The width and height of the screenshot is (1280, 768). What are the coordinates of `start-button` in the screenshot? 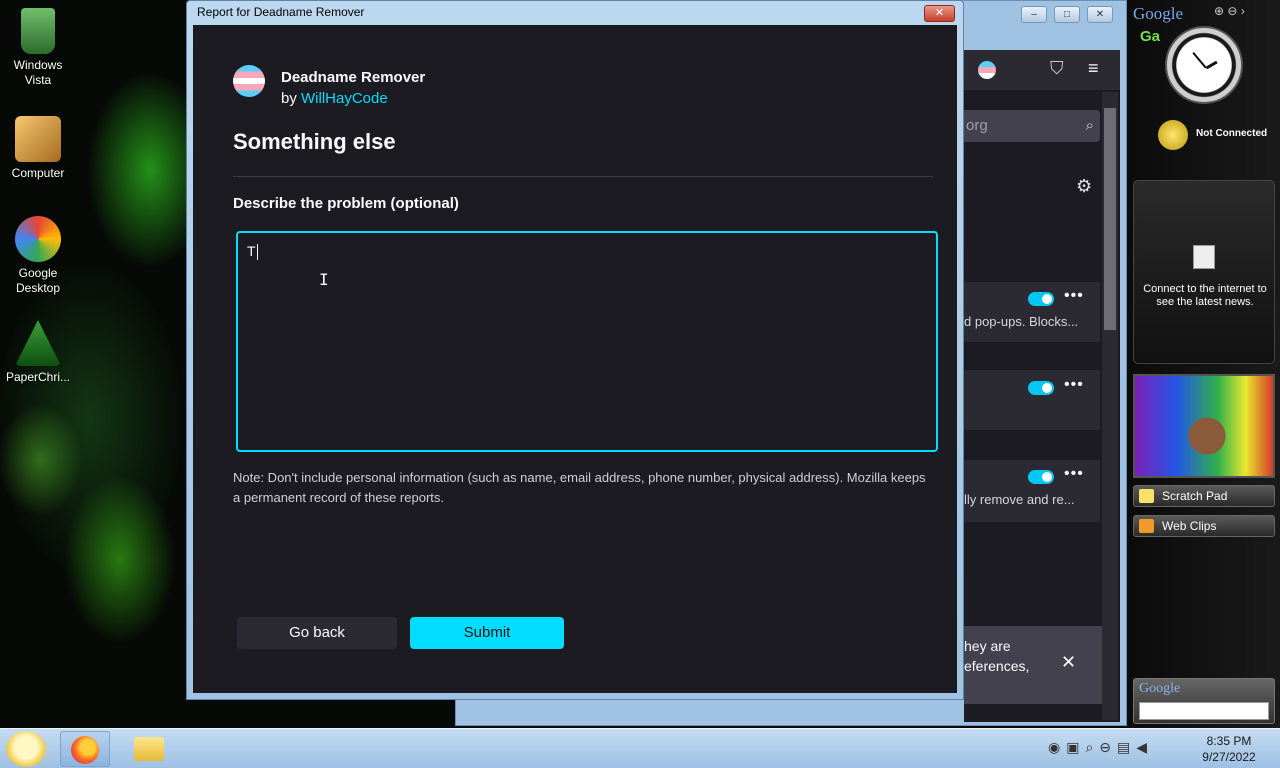 It's located at (26, 749).